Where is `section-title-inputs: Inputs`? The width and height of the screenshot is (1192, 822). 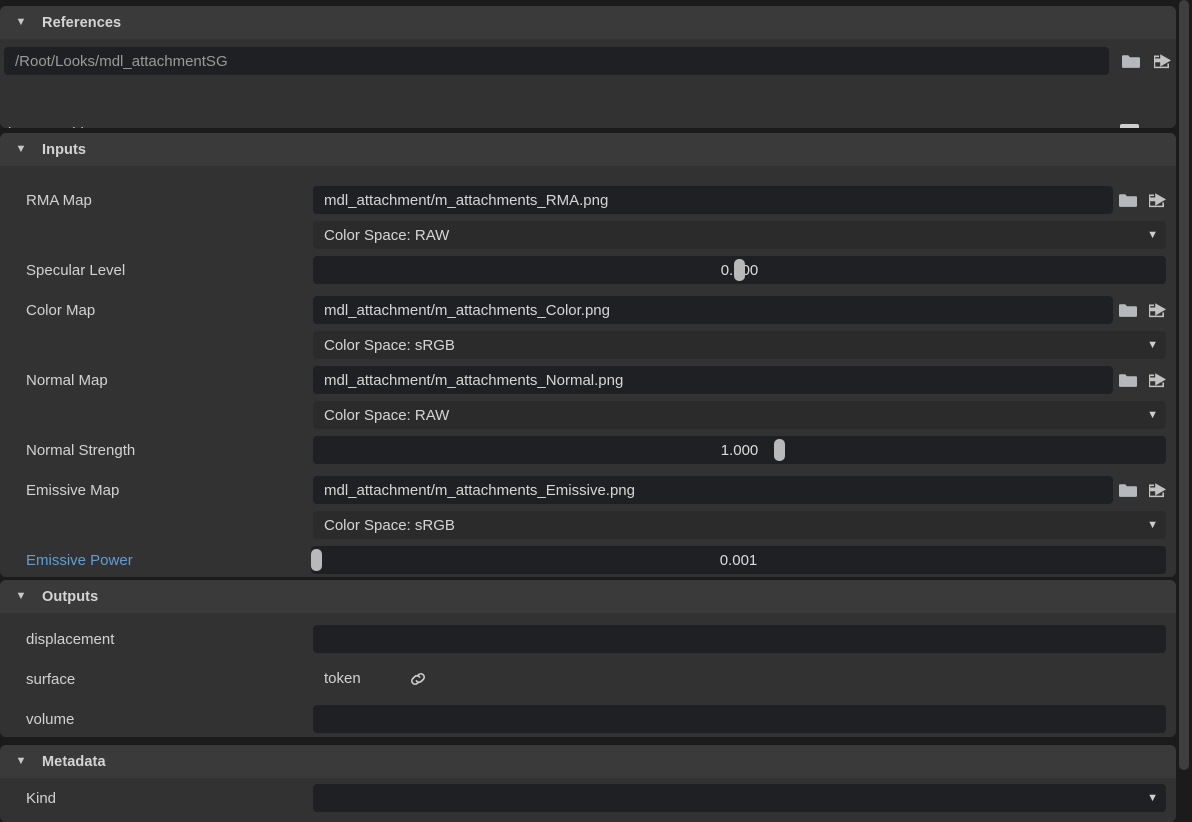
section-title-inputs: Inputs is located at coordinates (64, 149).